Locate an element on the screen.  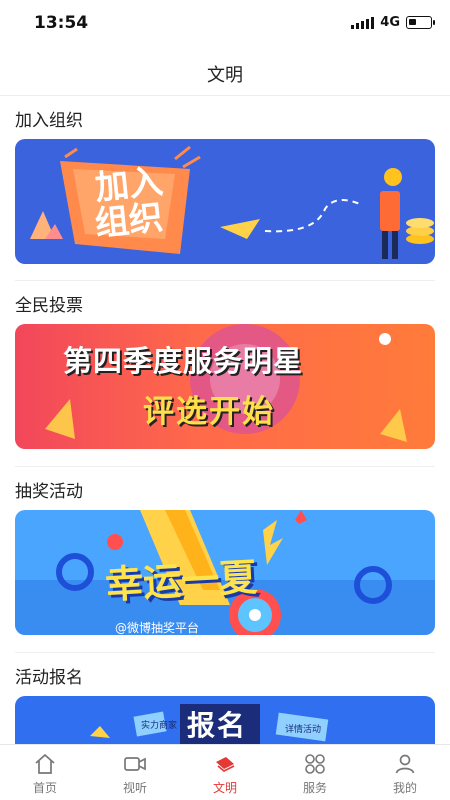
nav-bar: 文明 is located at coordinates (225, 72).